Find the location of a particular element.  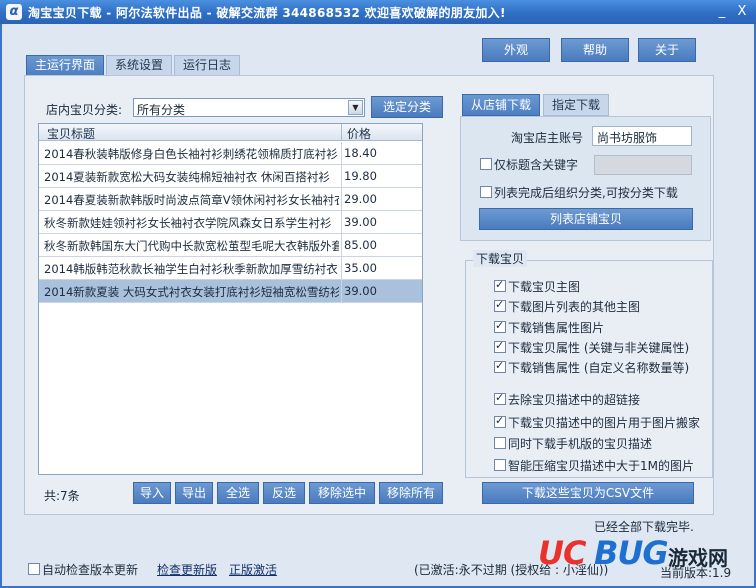

table-header: 宝贝标题 价格 is located at coordinates (230, 132).